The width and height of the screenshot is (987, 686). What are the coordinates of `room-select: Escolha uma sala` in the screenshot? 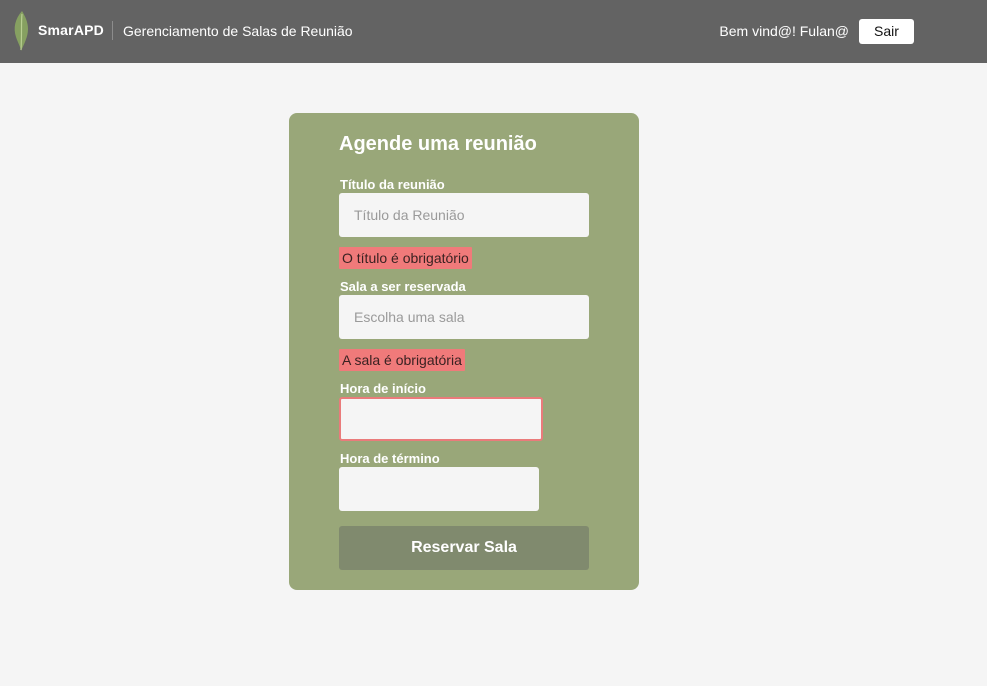 It's located at (464, 317).